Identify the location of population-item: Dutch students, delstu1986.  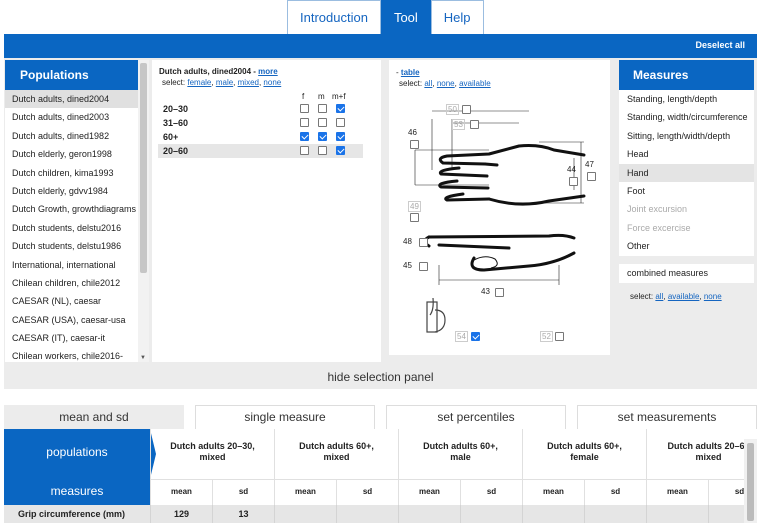
(71, 246).